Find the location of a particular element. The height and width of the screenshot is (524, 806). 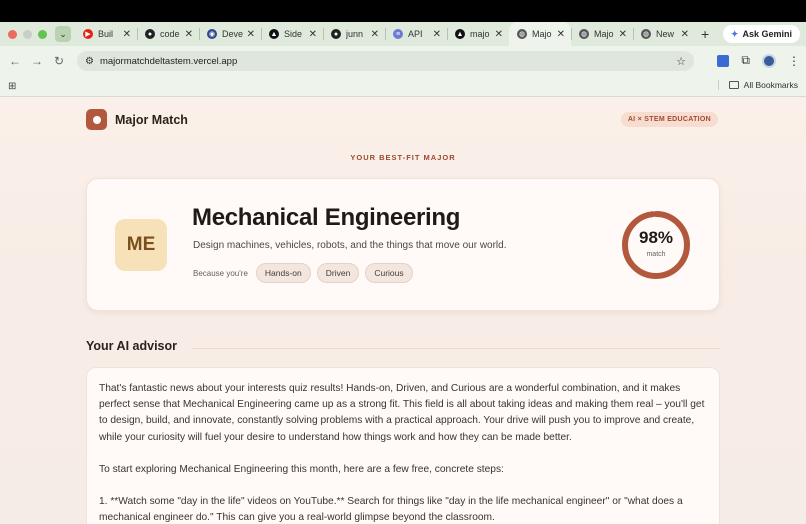

tab-label: majo is located at coordinates (480, 34).